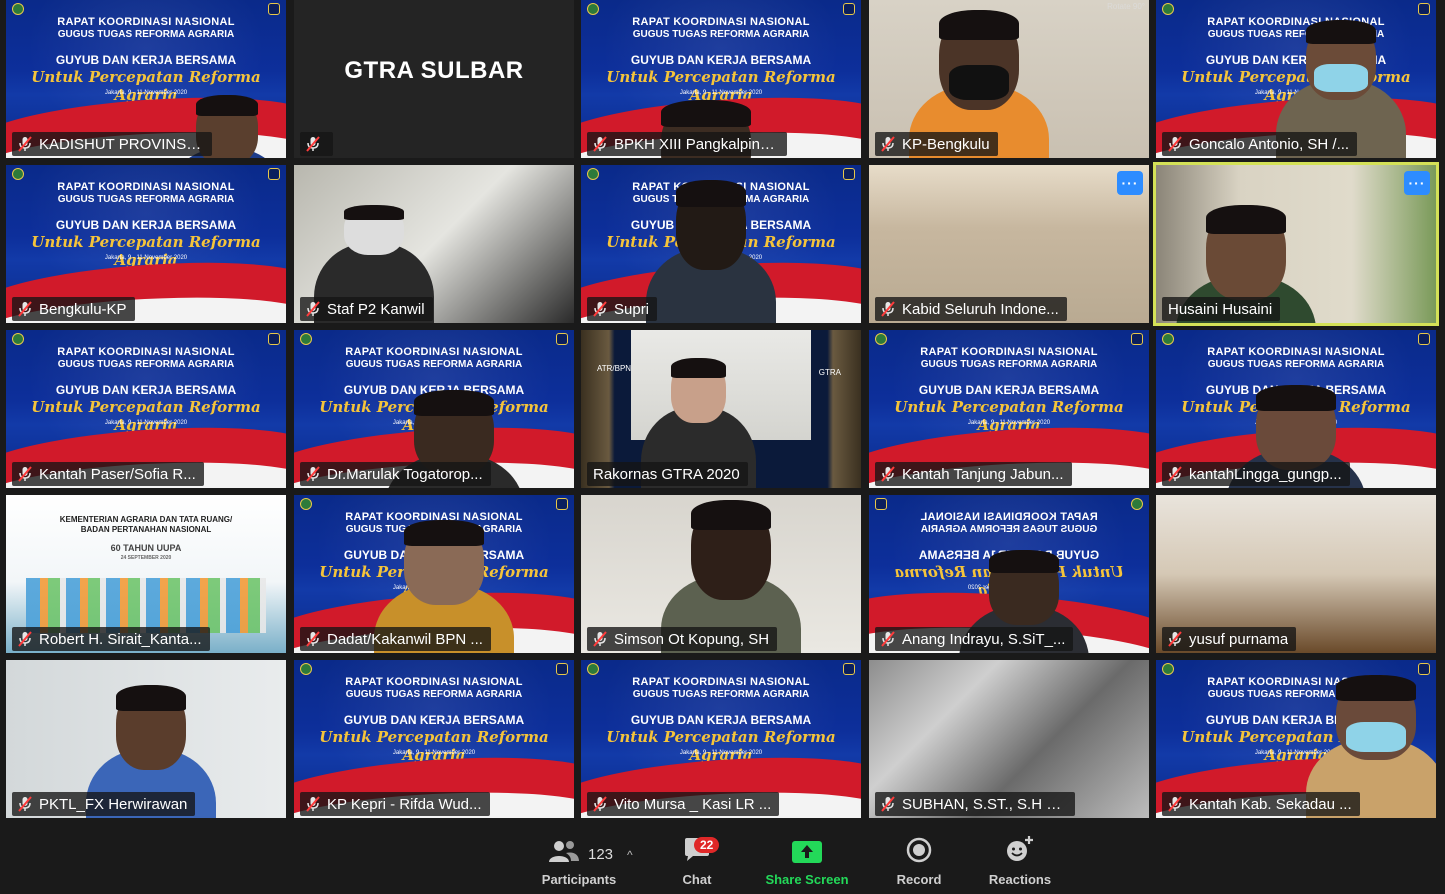 This screenshot has width=1445, height=894. I want to click on participant-name-tag: PKTL_FX Herwirawan, so click(104, 804).